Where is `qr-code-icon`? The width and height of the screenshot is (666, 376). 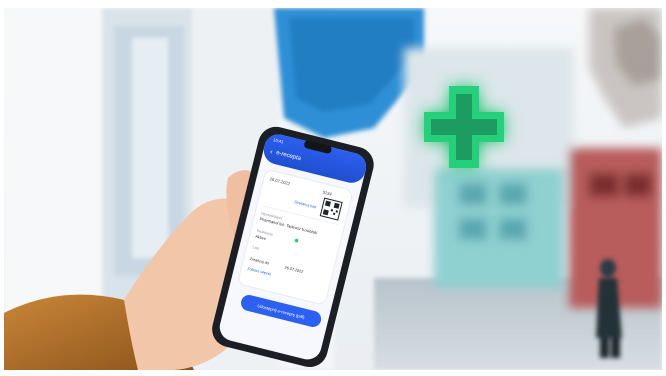
qr-code-icon is located at coordinates (331, 209).